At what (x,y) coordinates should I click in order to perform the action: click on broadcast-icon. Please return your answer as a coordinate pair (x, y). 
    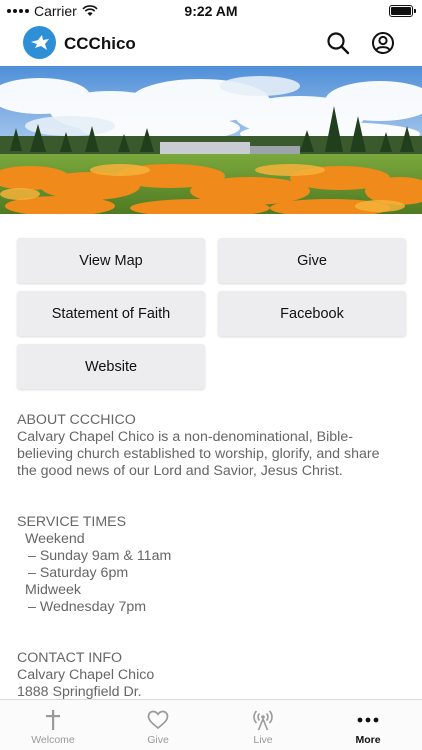
    Looking at the image, I should click on (263, 720).